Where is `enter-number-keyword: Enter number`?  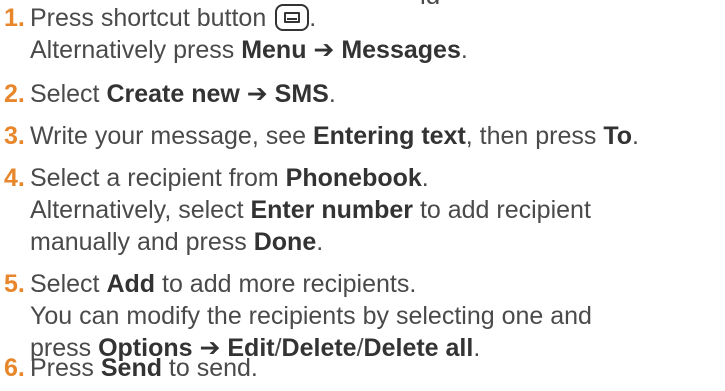 enter-number-keyword: Enter number is located at coordinates (331, 210).